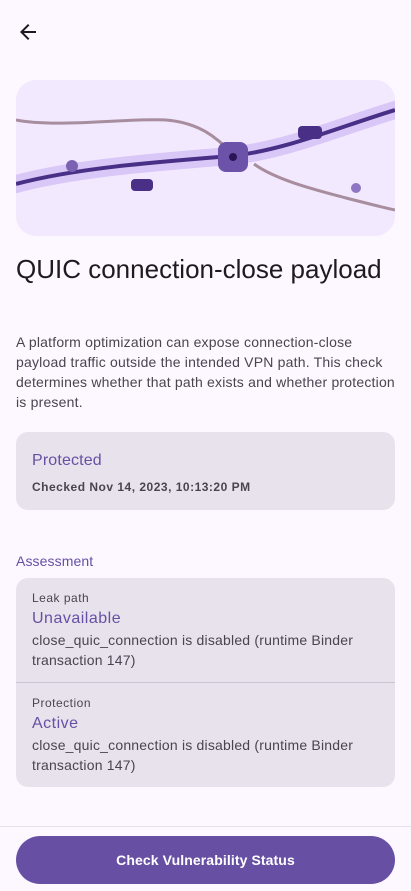 The width and height of the screenshot is (411, 891). I want to click on arrow-back-icon, so click(28, 32).